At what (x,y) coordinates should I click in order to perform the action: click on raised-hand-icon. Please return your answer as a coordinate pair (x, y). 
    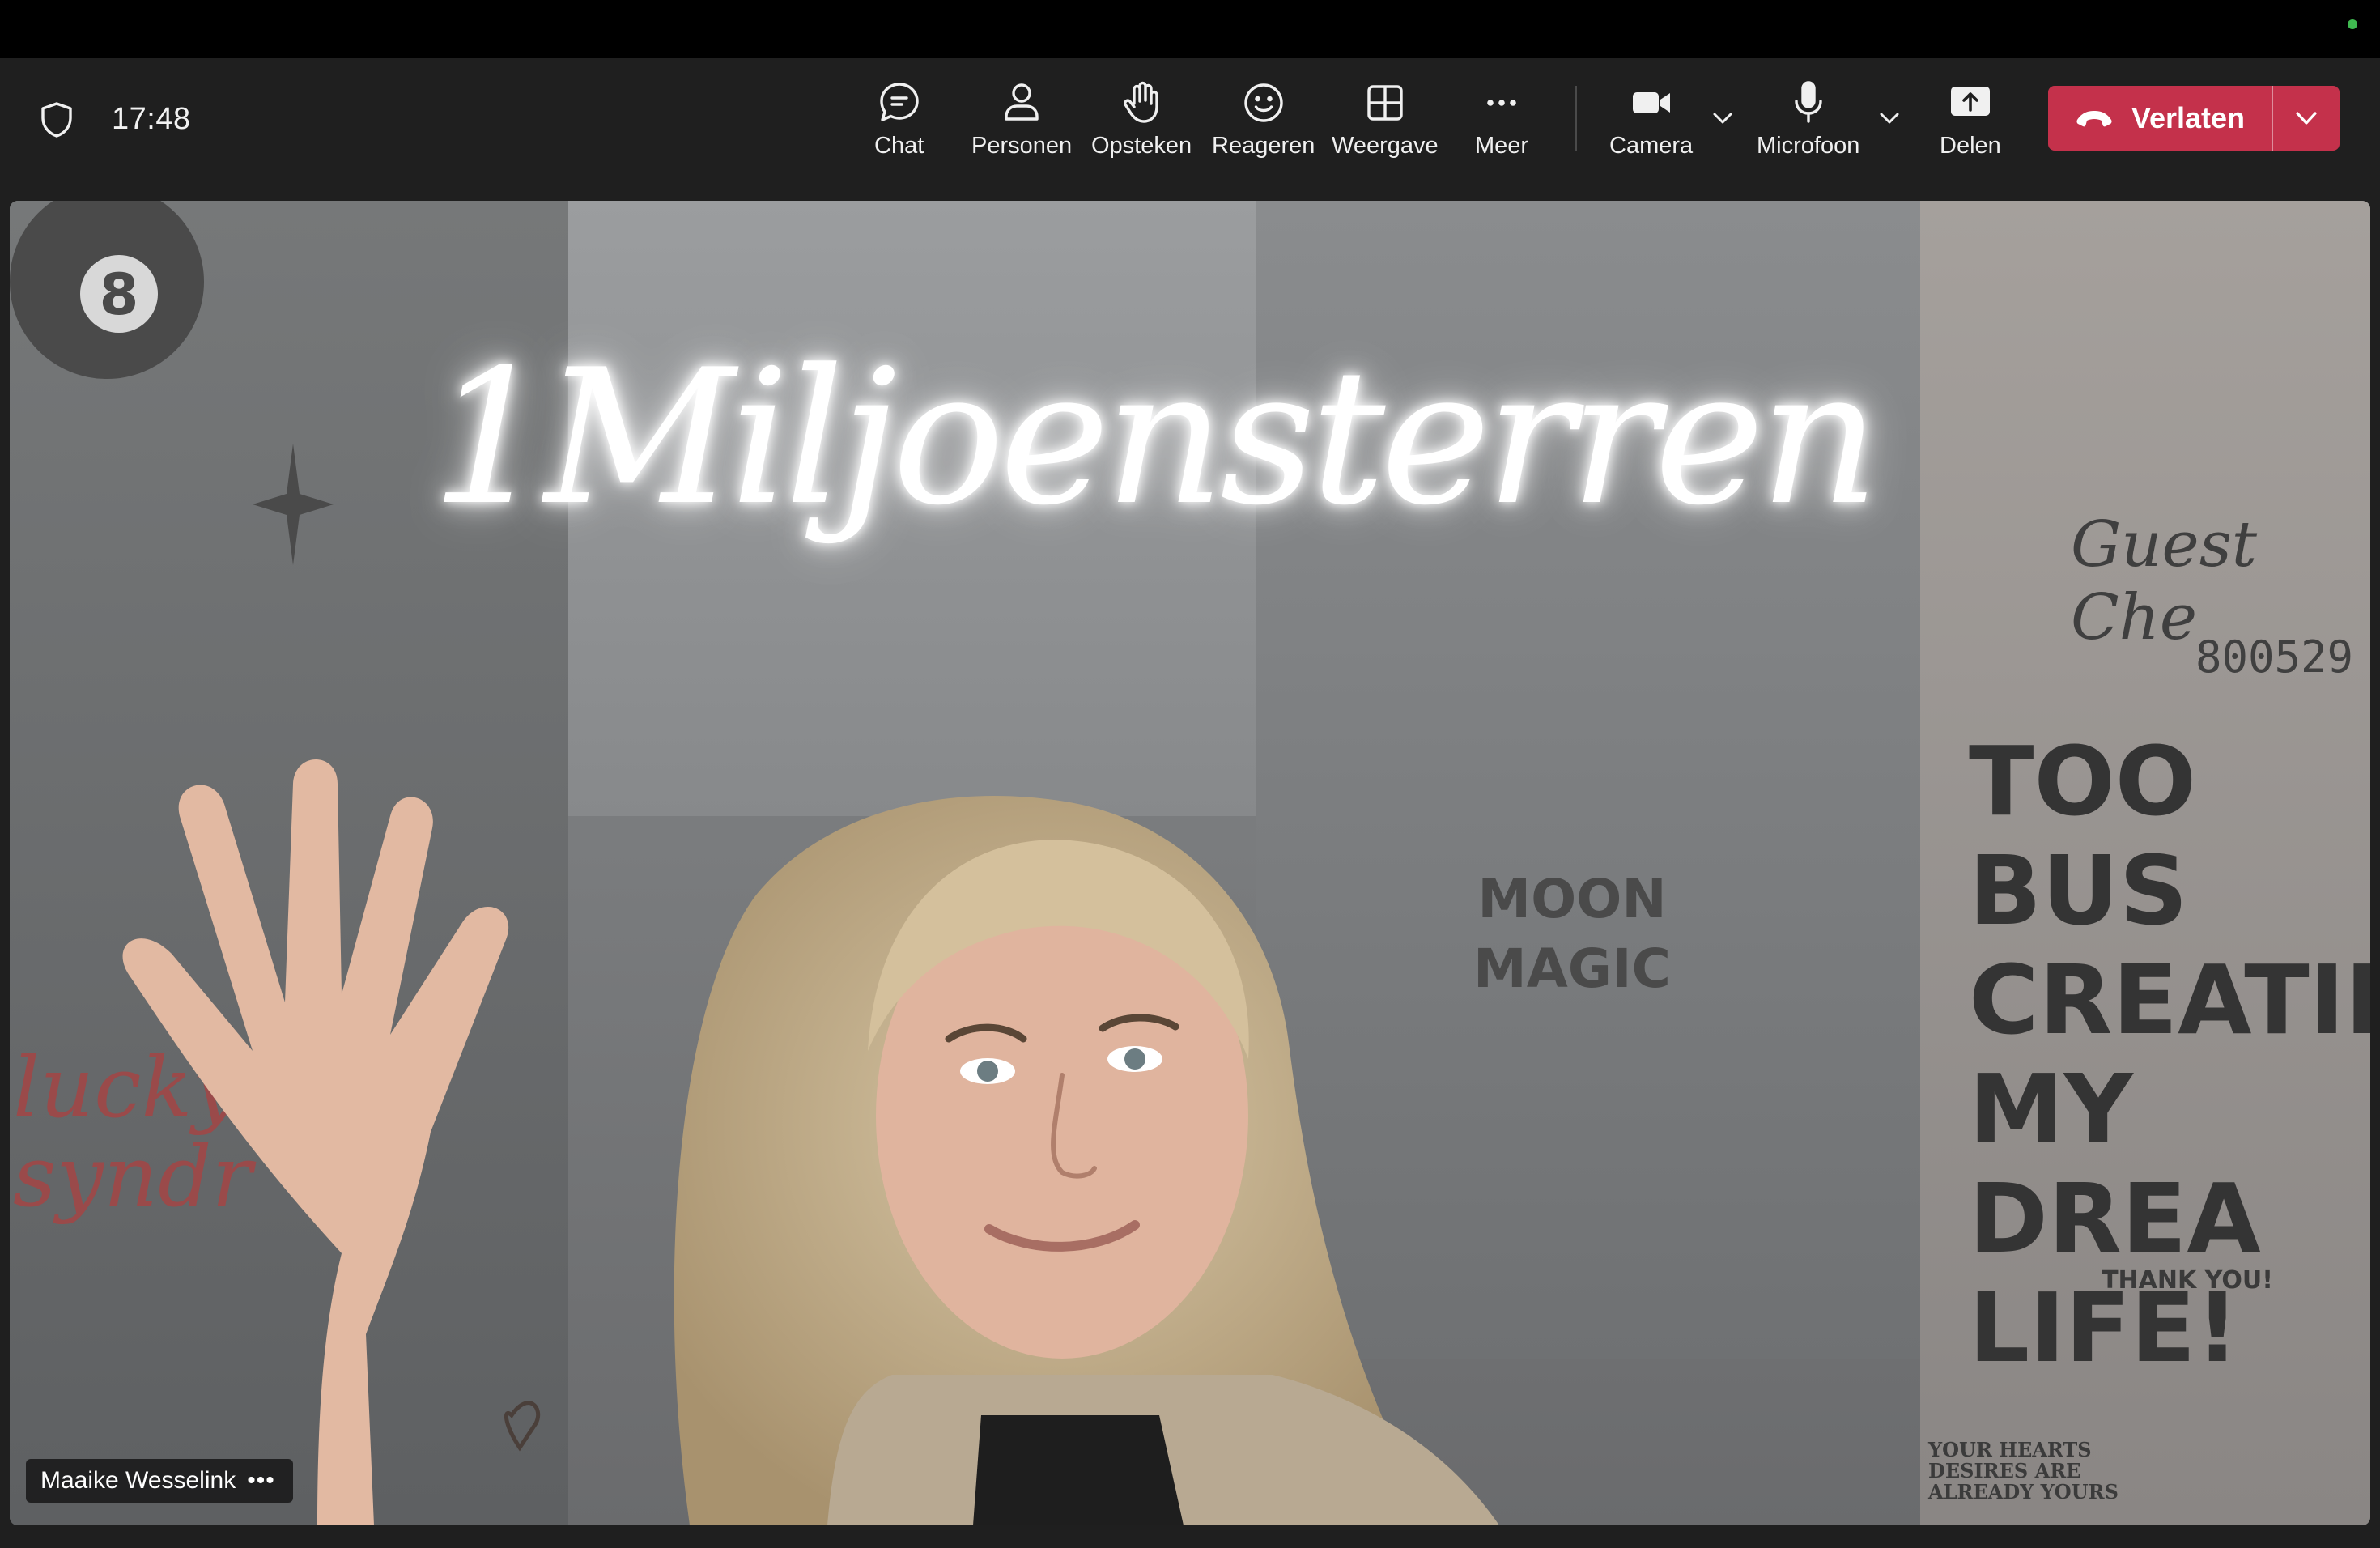
    Looking at the image, I should click on (1141, 102).